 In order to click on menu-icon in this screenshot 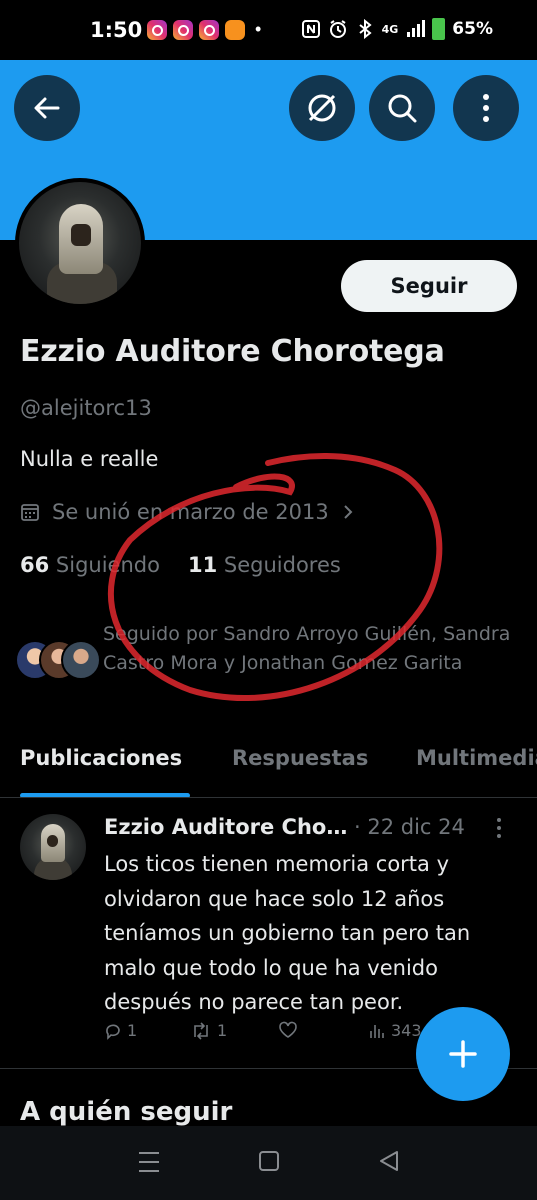, I will do `click(149, 1162)`.